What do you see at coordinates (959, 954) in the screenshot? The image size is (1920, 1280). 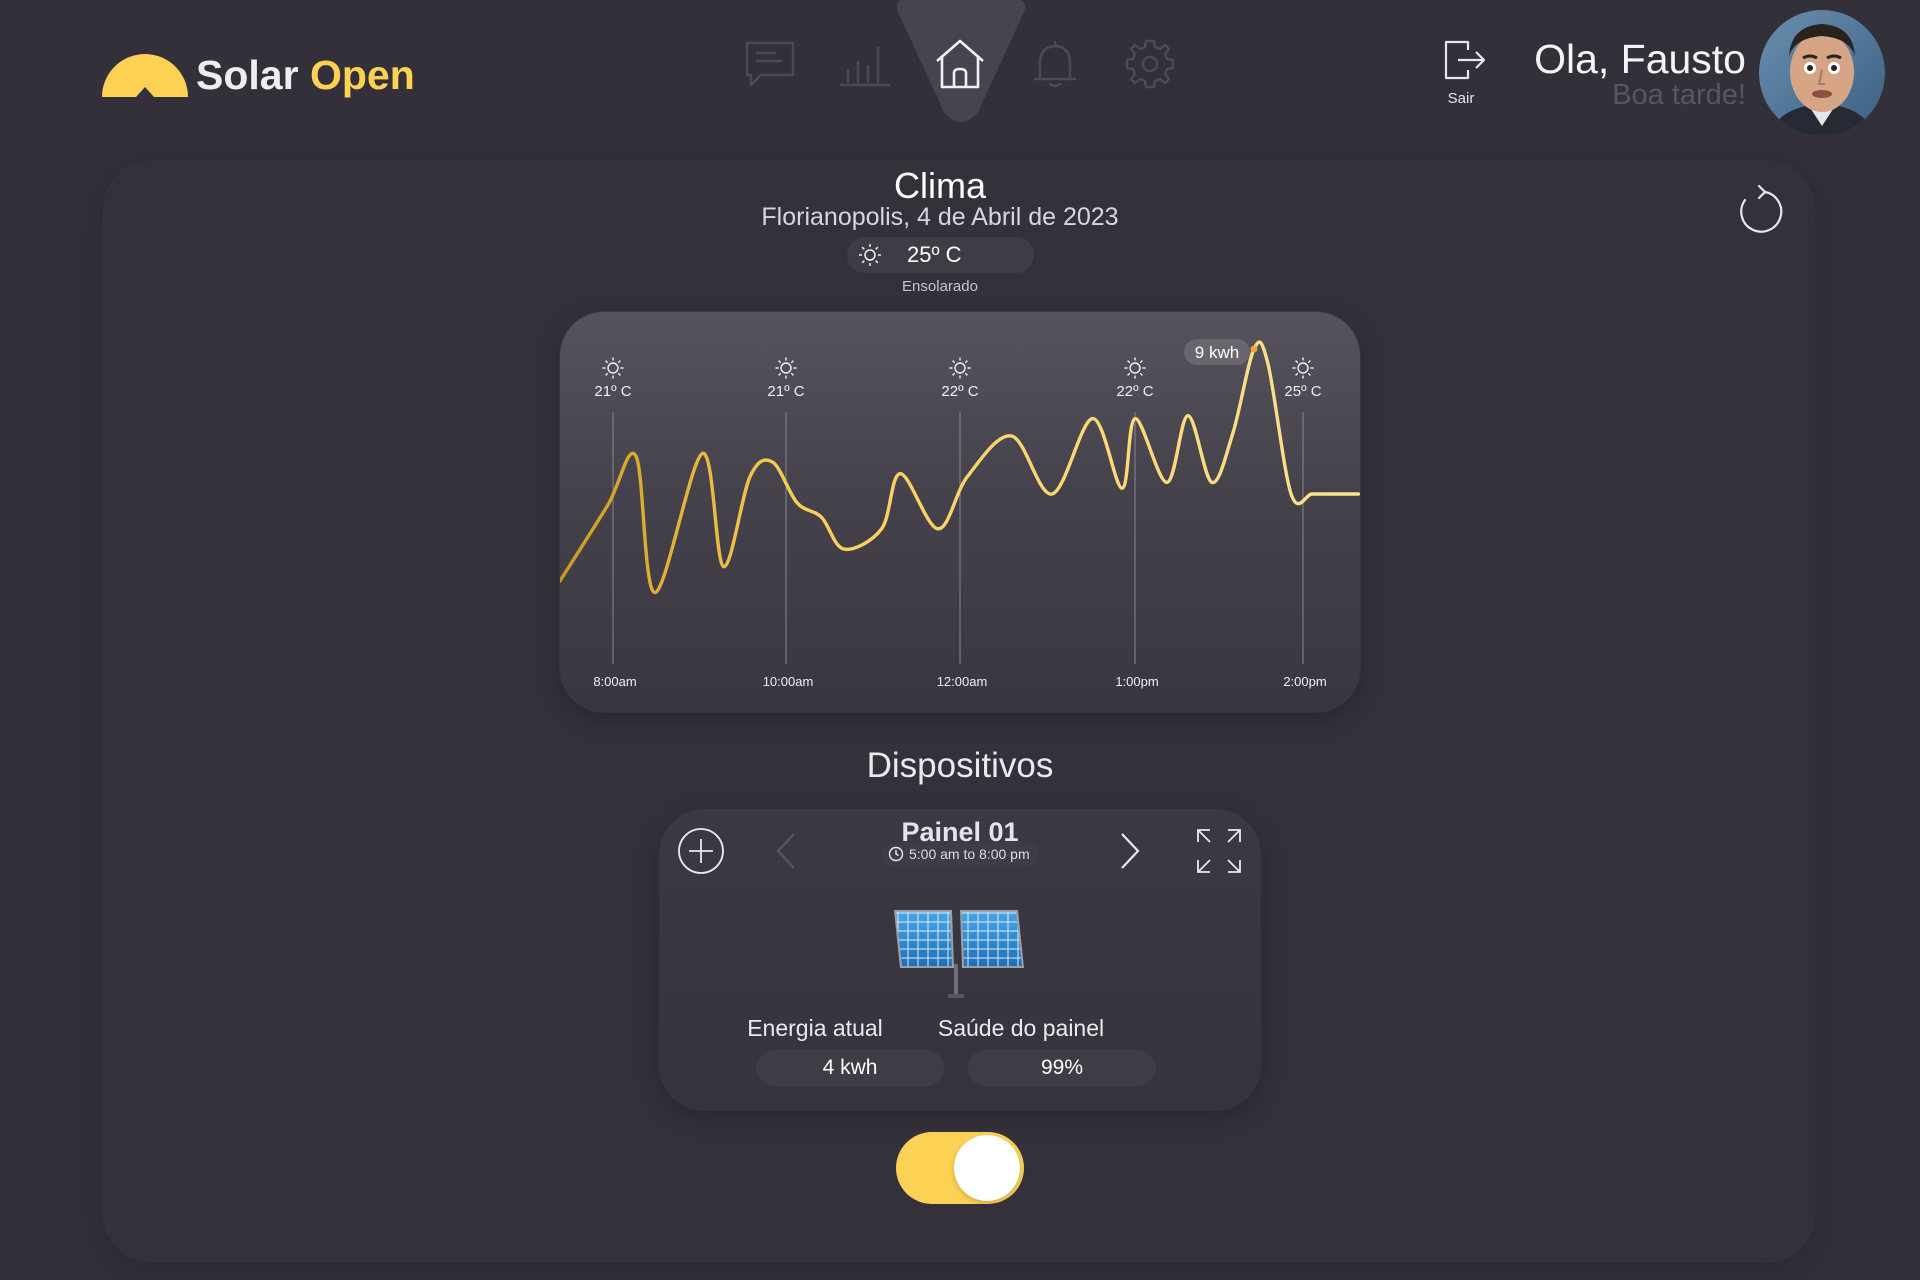 I see `solar-panel-image` at bounding box center [959, 954].